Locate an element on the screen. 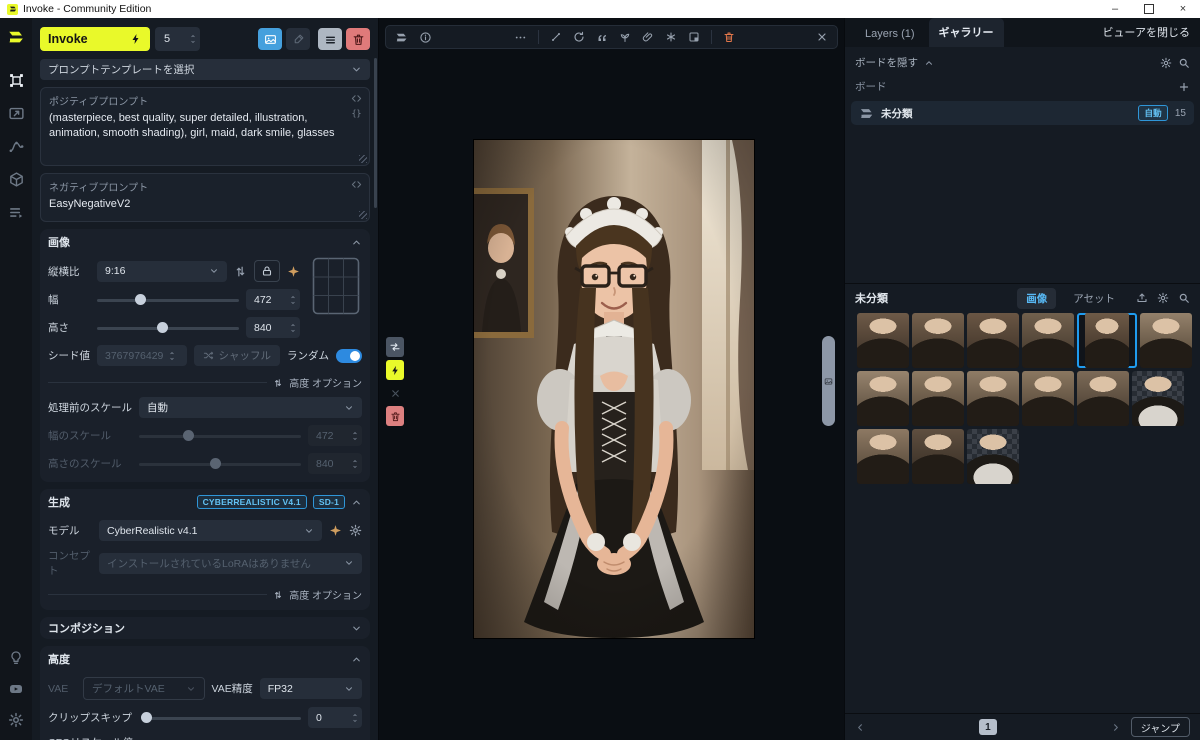  swap-dimensions-icon is located at coordinates (240, 271).